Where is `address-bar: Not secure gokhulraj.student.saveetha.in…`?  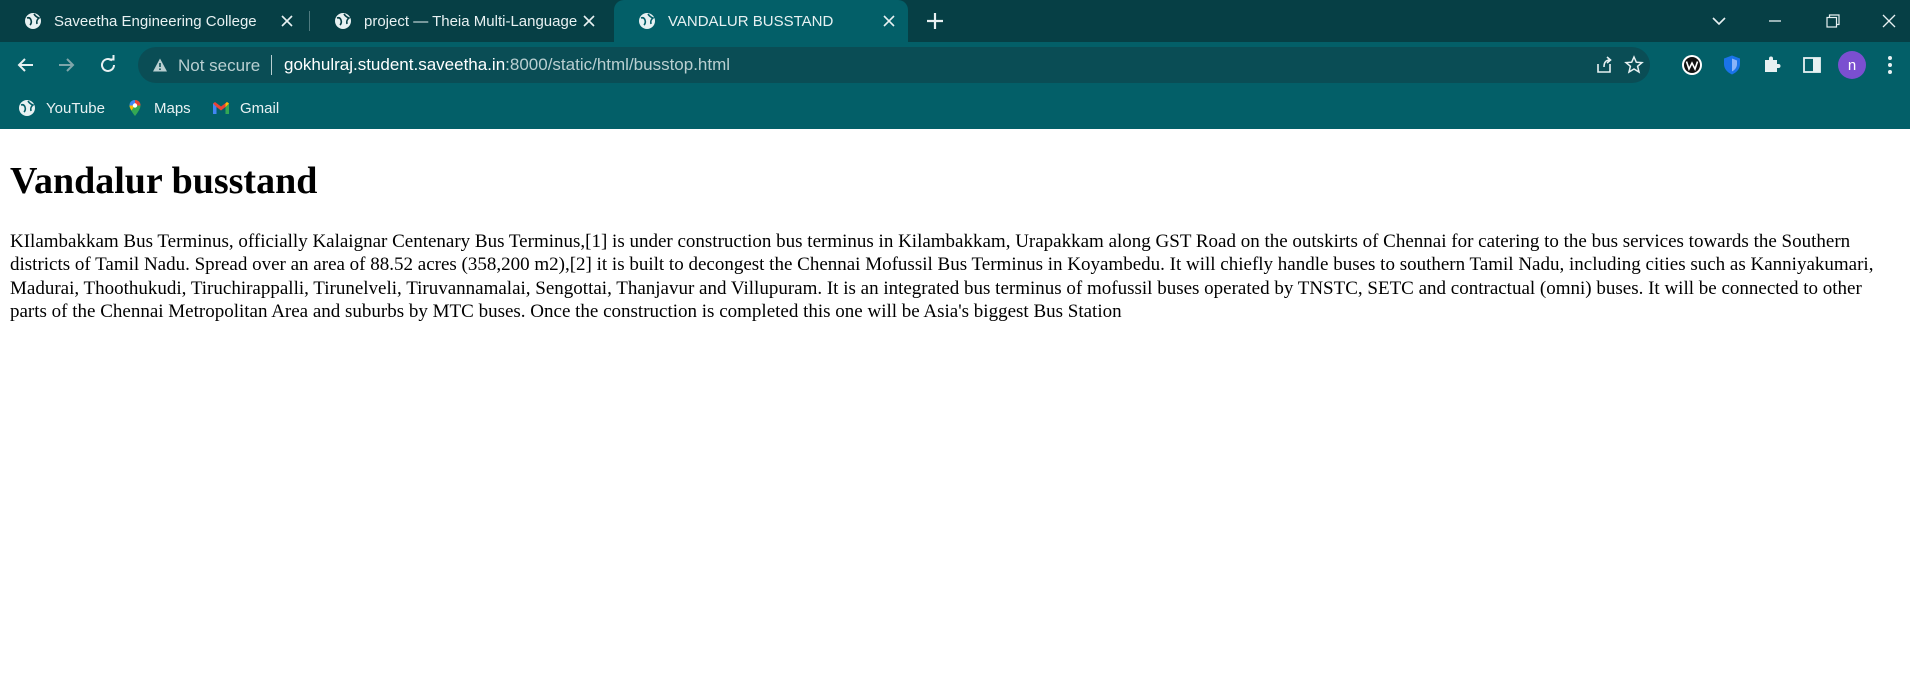
address-bar: Not secure gokhulraj.student.saveetha.in… is located at coordinates (894, 65).